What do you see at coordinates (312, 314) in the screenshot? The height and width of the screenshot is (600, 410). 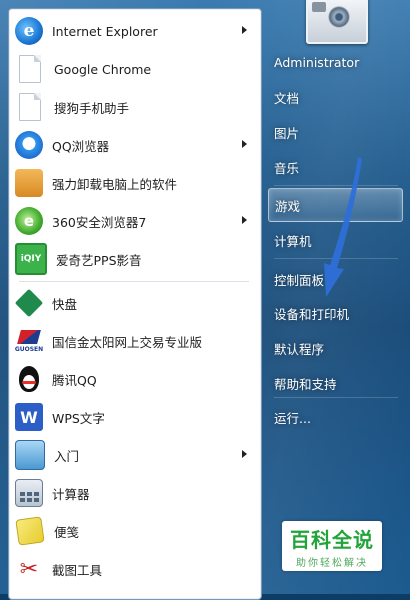 I see `right-item-label: 设备和打印机` at bounding box center [312, 314].